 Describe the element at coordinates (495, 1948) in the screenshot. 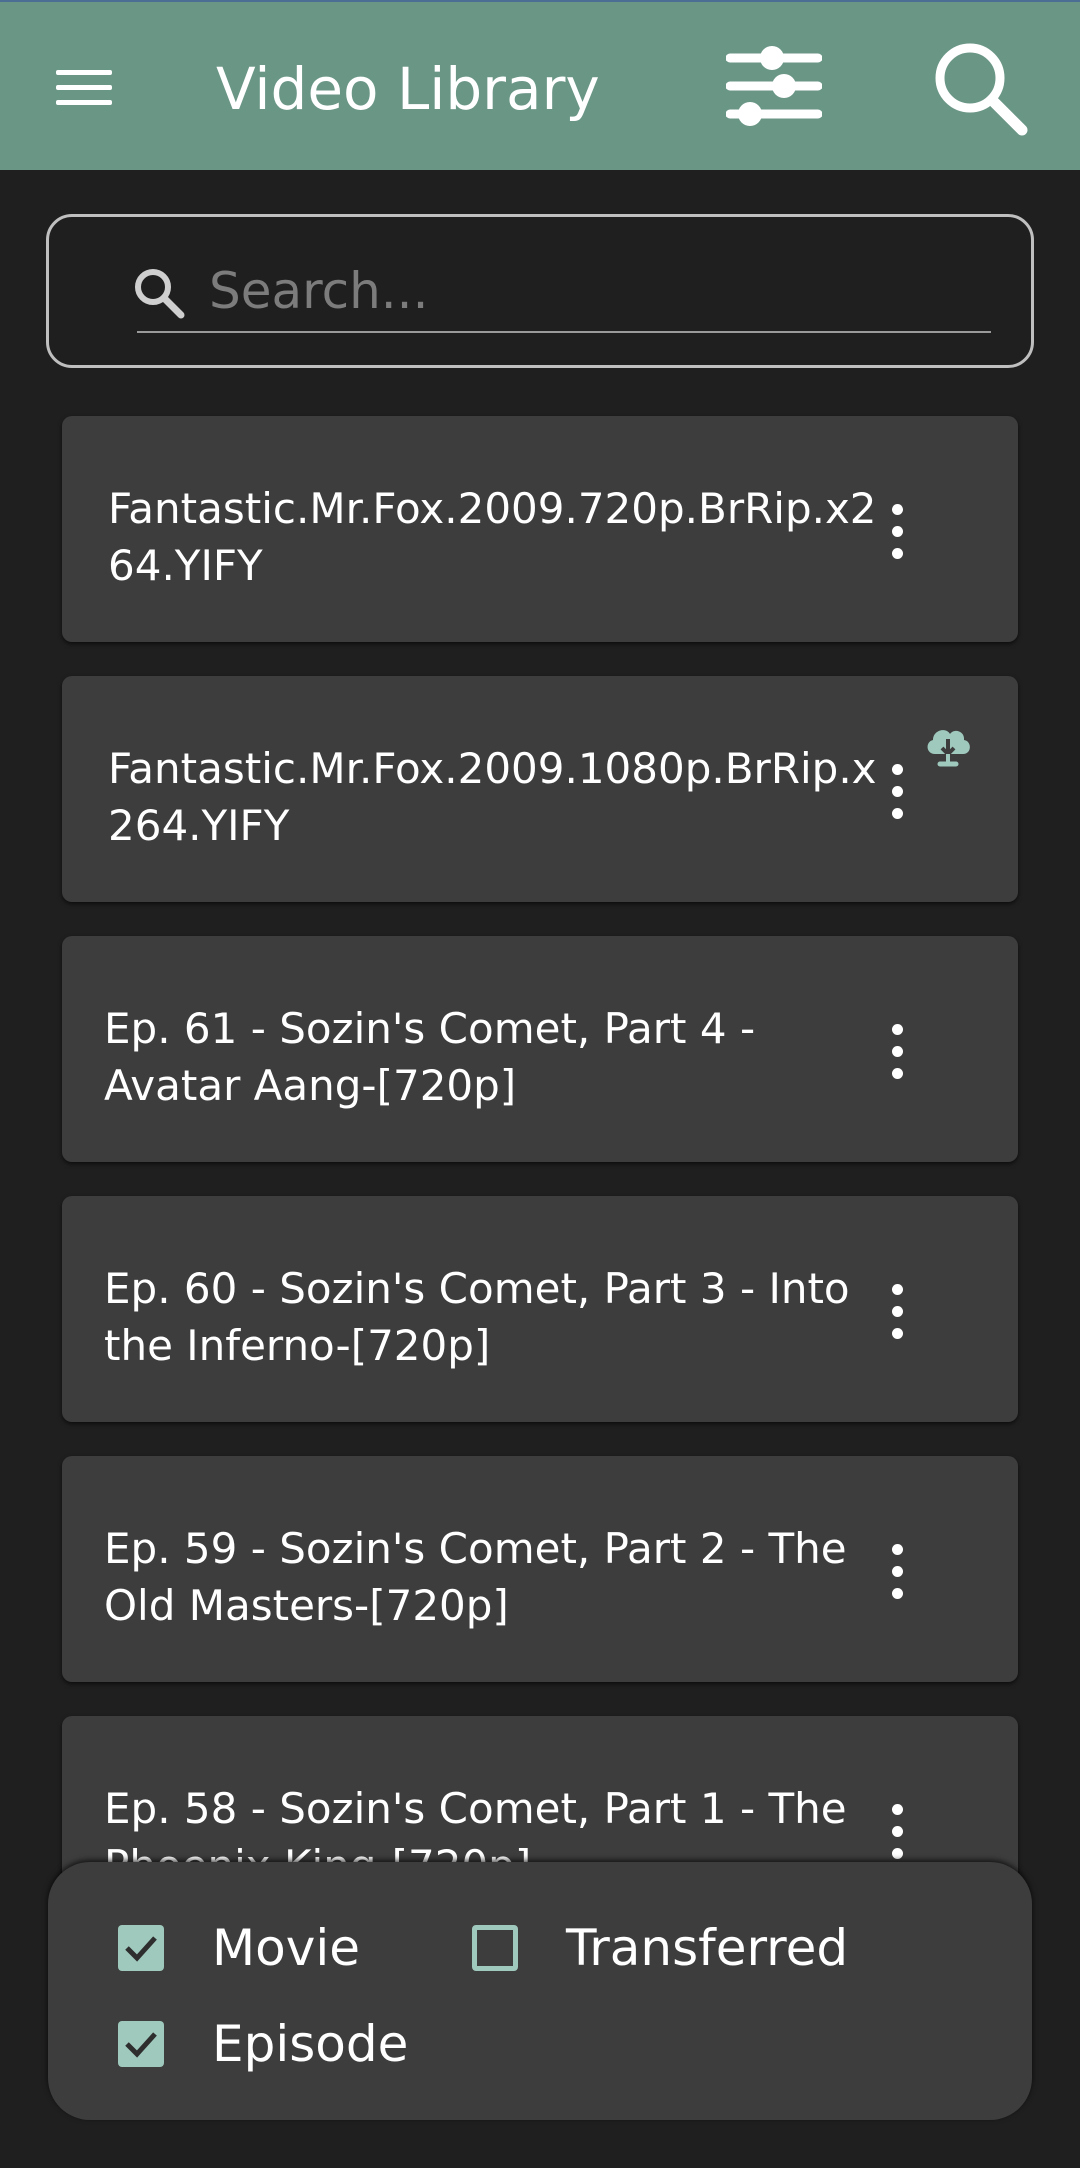

I see `checkbox-unchecked-icon` at that location.